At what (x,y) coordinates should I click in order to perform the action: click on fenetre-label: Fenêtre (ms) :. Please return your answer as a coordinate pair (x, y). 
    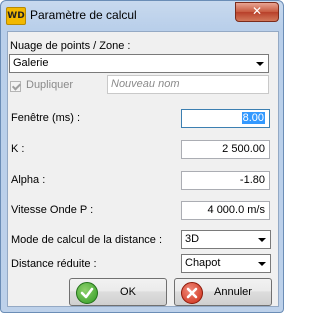
    Looking at the image, I should click on (46, 118).